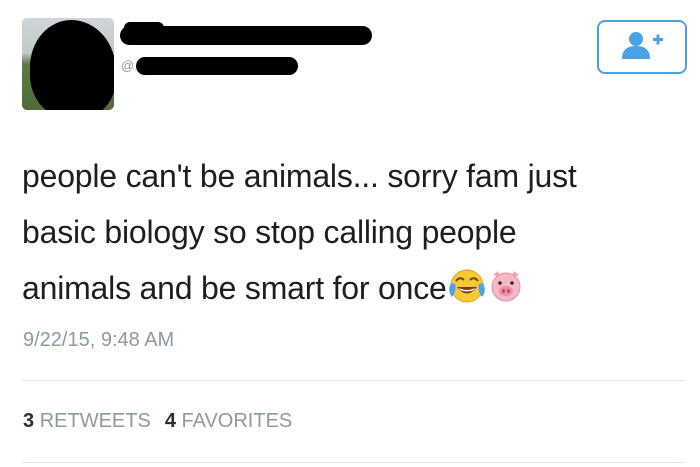 Image resolution: width=700 pixels, height=467 pixels. I want to click on display-name-redacted, so click(246, 33).